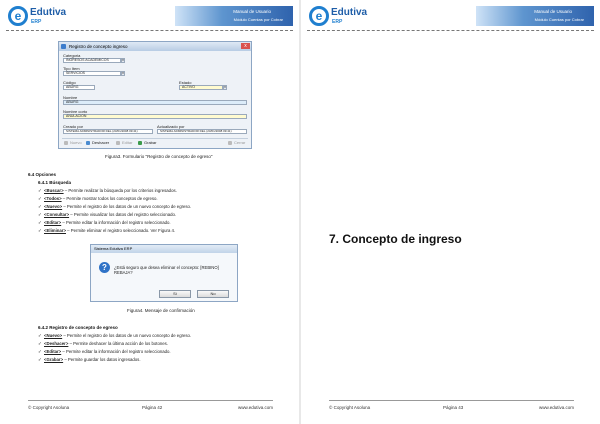  Describe the element at coordinates (240, 142) in the screenshot. I see `cerrar-label: Cerrar` at that location.